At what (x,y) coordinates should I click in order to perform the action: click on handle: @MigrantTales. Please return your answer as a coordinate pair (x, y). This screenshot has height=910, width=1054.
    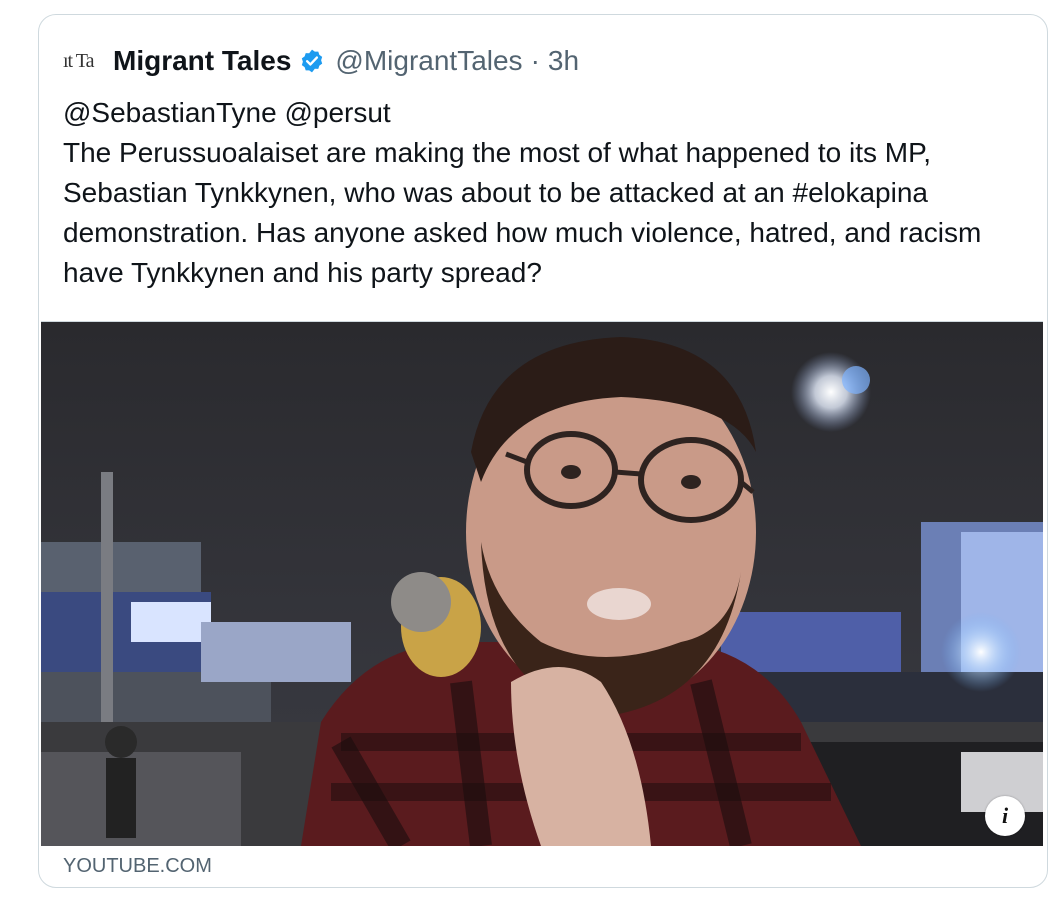
    Looking at the image, I should click on (428, 61).